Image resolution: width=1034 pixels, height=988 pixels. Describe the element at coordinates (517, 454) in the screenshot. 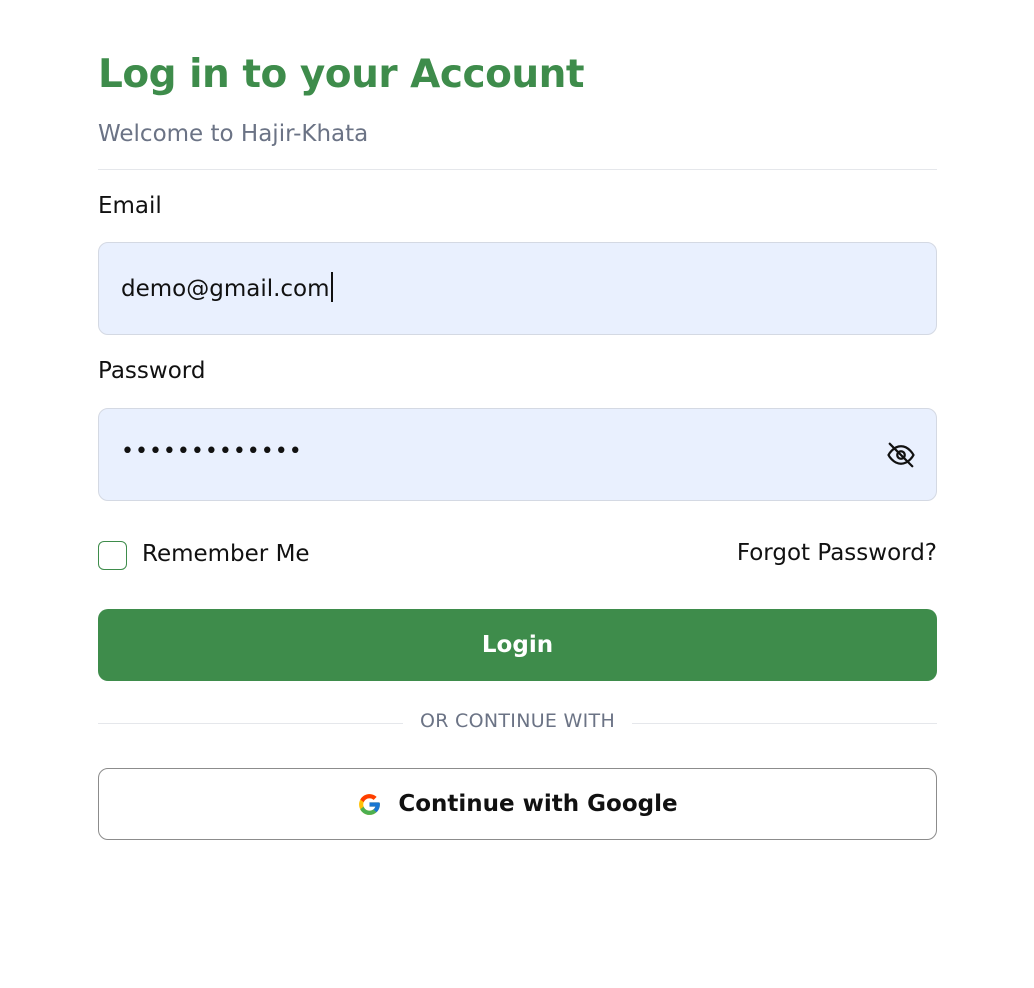

I see `password-field: •••••••••••••` at that location.